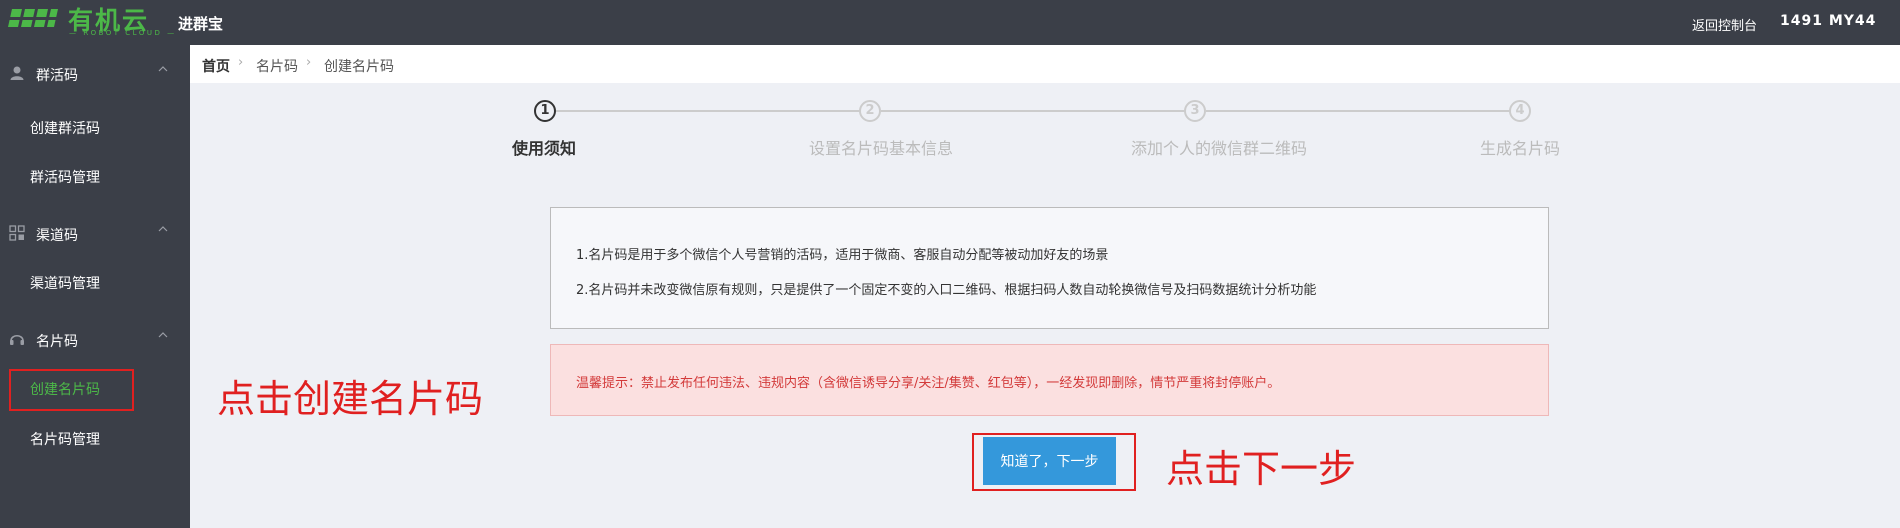 The height and width of the screenshot is (528, 1900). Describe the element at coordinates (57, 342) in the screenshot. I see `sidebar-group-label: 名片码` at that location.